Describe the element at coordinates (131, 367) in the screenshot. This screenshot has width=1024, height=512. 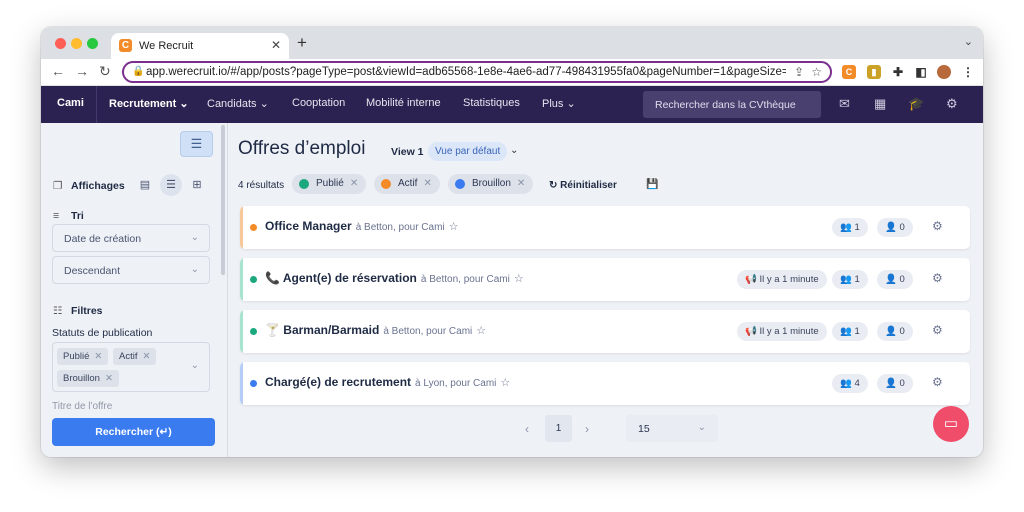
I see `status-multiselect: Publié ✕ Actif ✕ Brouillon ✕ ⌄` at that location.